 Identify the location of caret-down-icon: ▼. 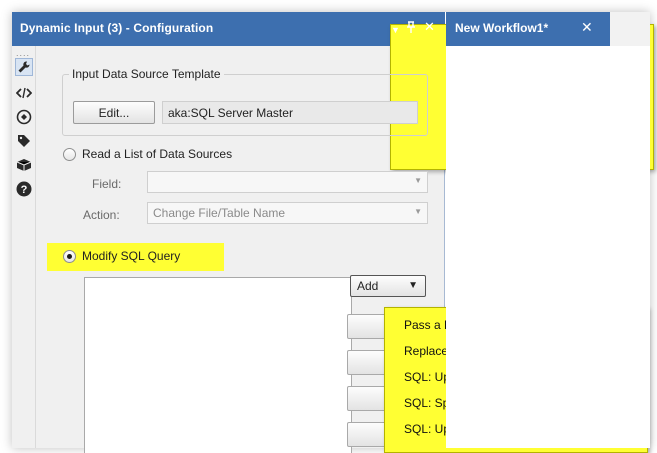
(413, 285).